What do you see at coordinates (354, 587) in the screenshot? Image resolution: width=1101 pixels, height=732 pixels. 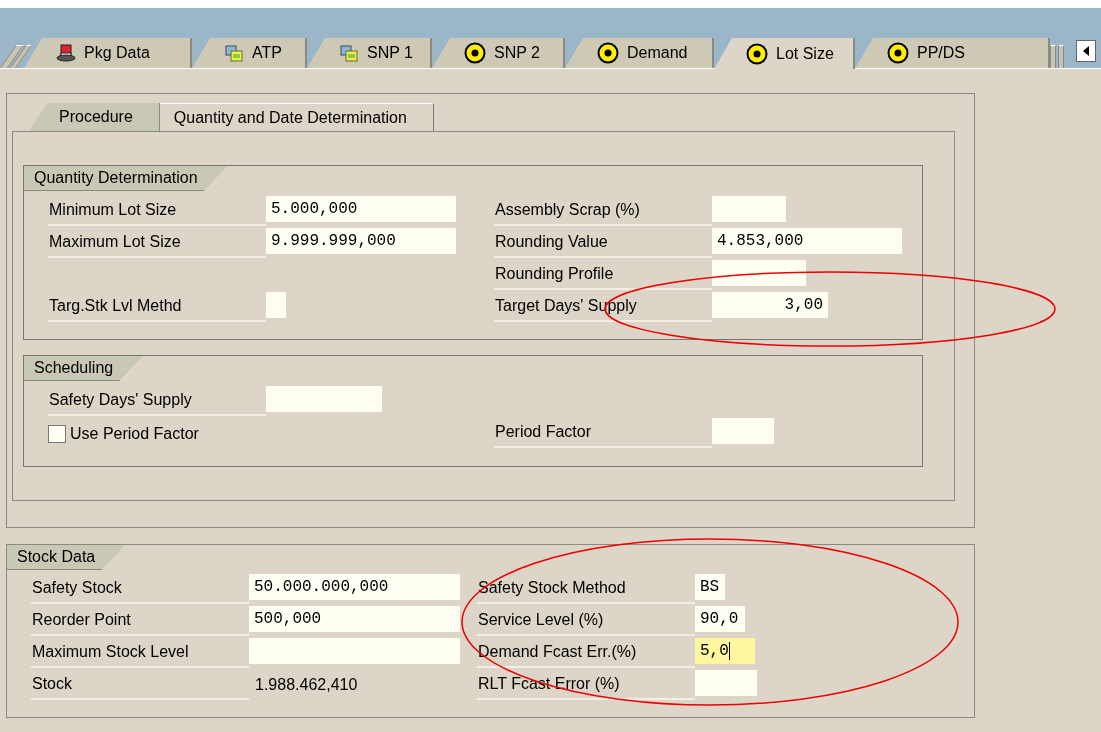 I see `input-field: 50.000.000,000` at bounding box center [354, 587].